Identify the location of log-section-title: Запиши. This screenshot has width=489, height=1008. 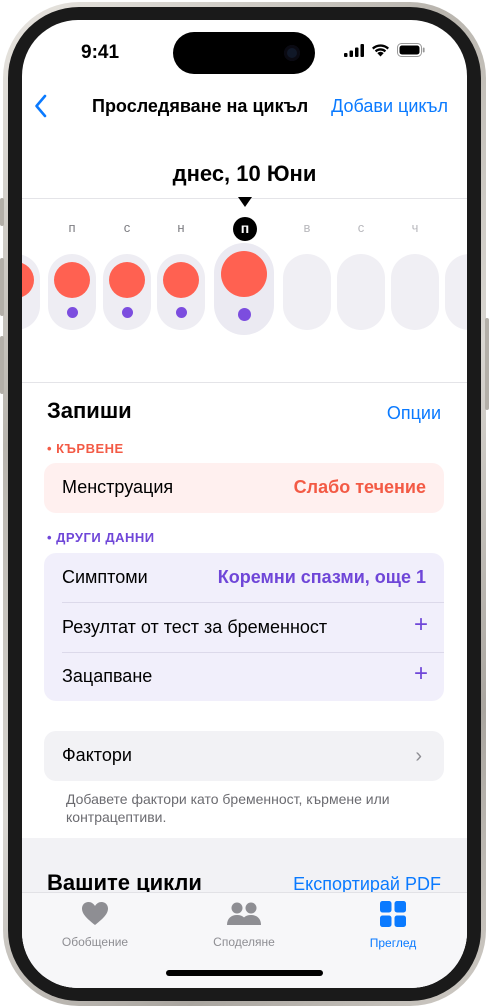
(89, 410).